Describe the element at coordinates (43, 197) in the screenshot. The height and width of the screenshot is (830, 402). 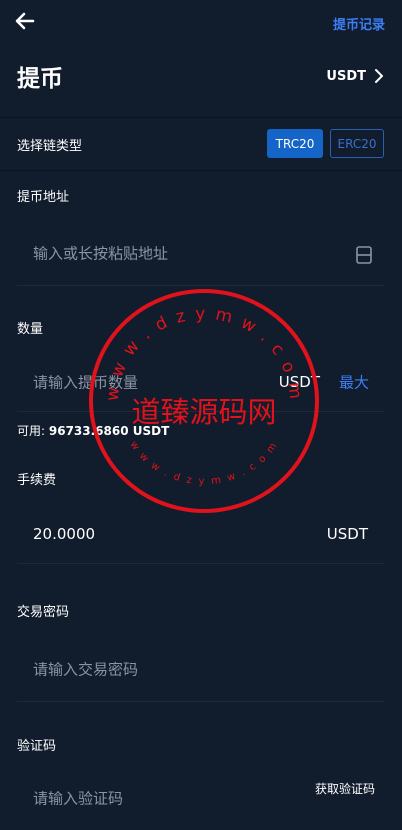
I see `address-label: 提币地址` at that location.